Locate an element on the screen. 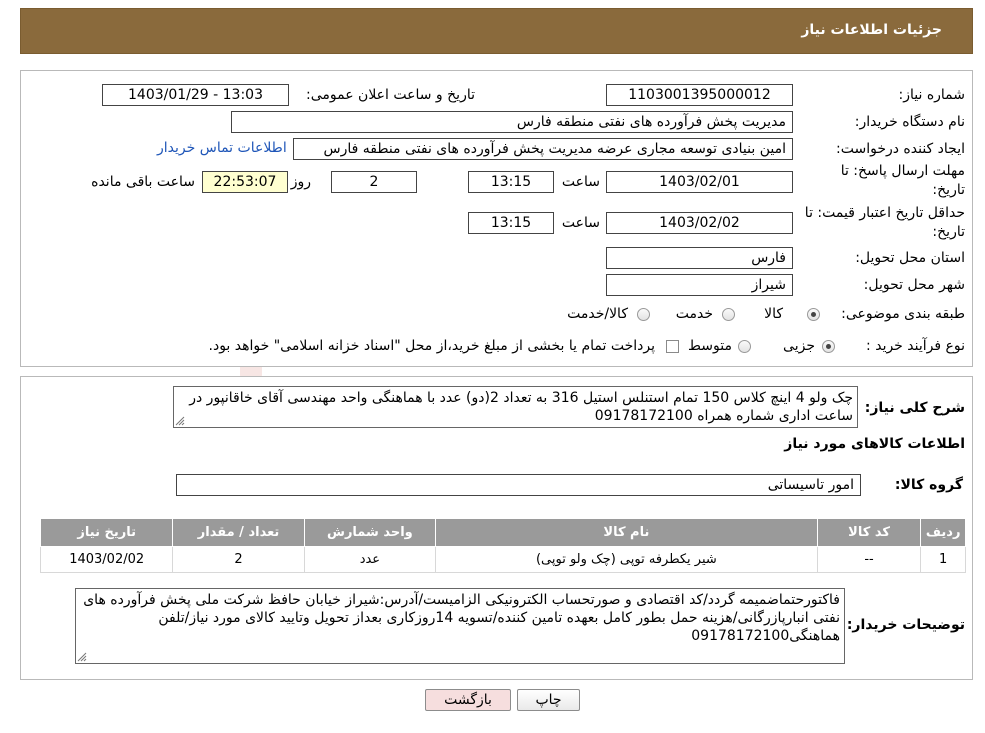 The image size is (985, 733). buyer-notes-resize-icon is located at coordinates (82, 657).